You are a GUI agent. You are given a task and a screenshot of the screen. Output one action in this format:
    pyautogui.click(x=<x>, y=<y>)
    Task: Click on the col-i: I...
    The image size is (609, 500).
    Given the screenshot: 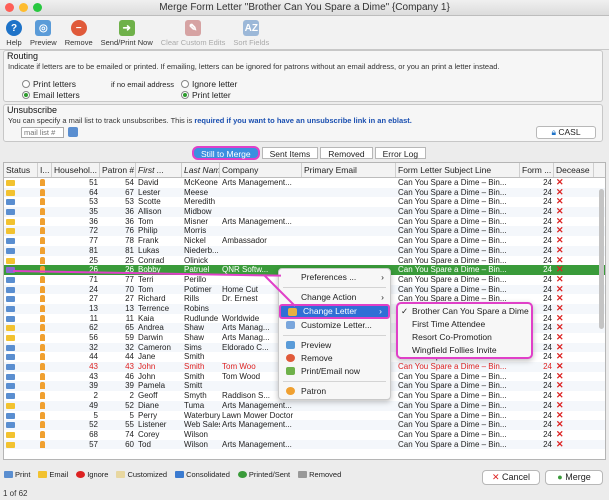 What is the action you would take?
    pyautogui.click(x=45, y=170)
    